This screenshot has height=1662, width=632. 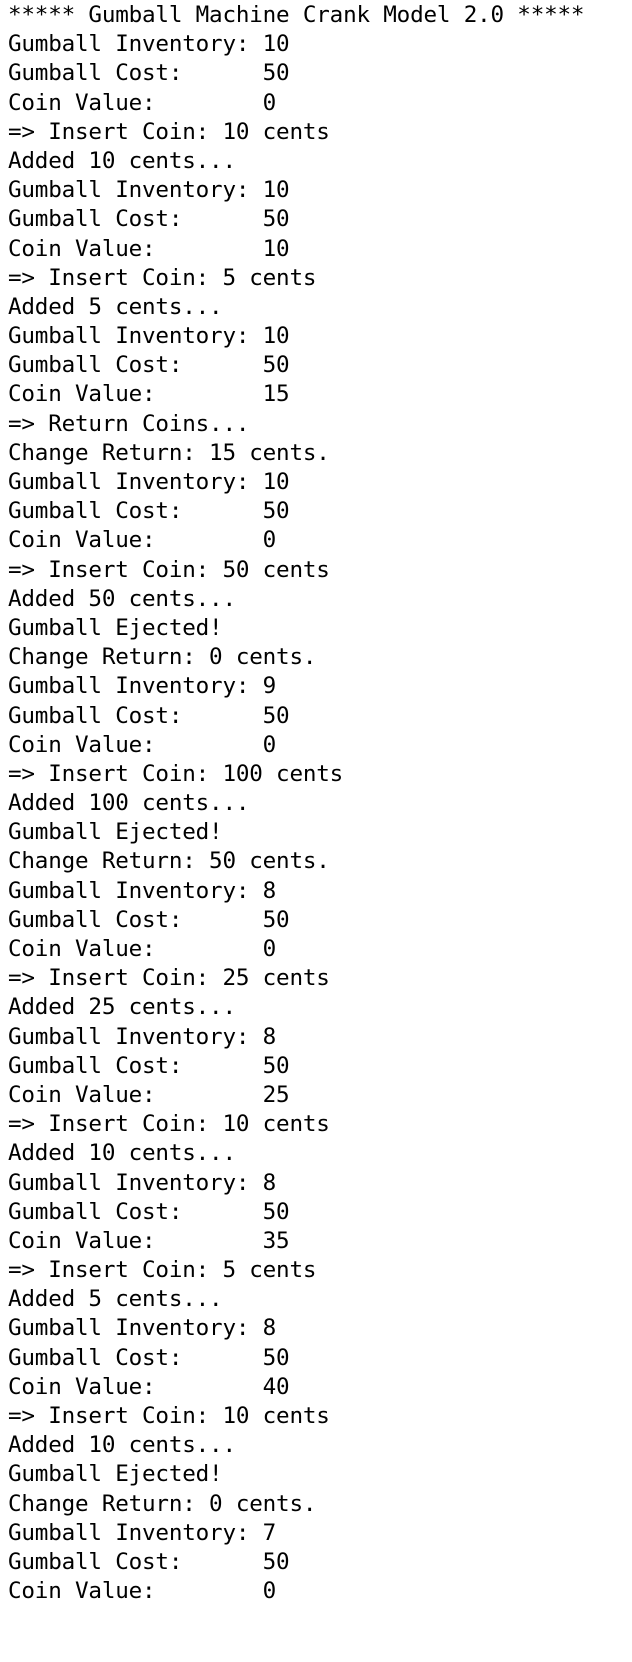 What do you see at coordinates (169, 861) in the screenshot?
I see `output-line: Change Return: 50 cents.` at bounding box center [169, 861].